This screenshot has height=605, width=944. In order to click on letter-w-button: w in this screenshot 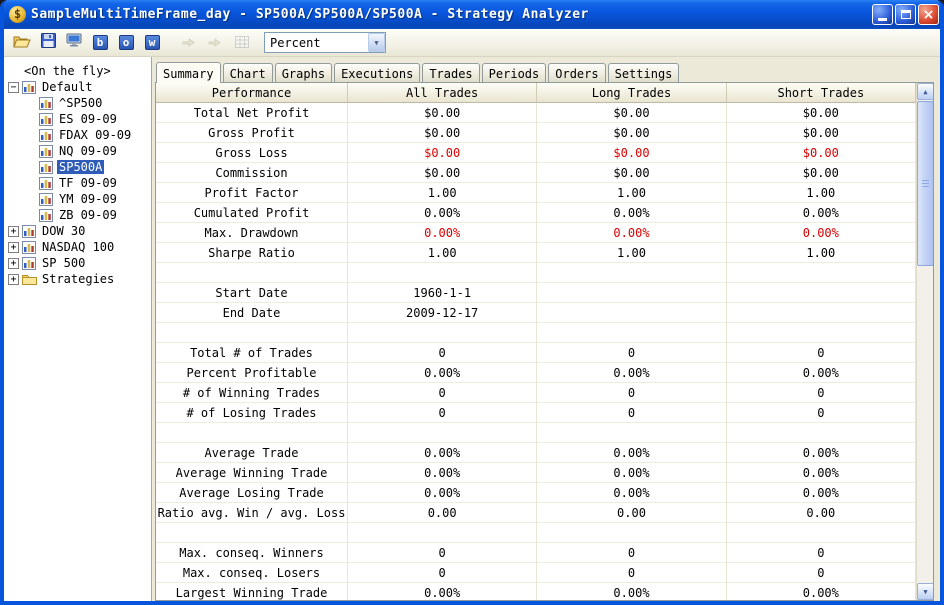, I will do `click(152, 42)`.